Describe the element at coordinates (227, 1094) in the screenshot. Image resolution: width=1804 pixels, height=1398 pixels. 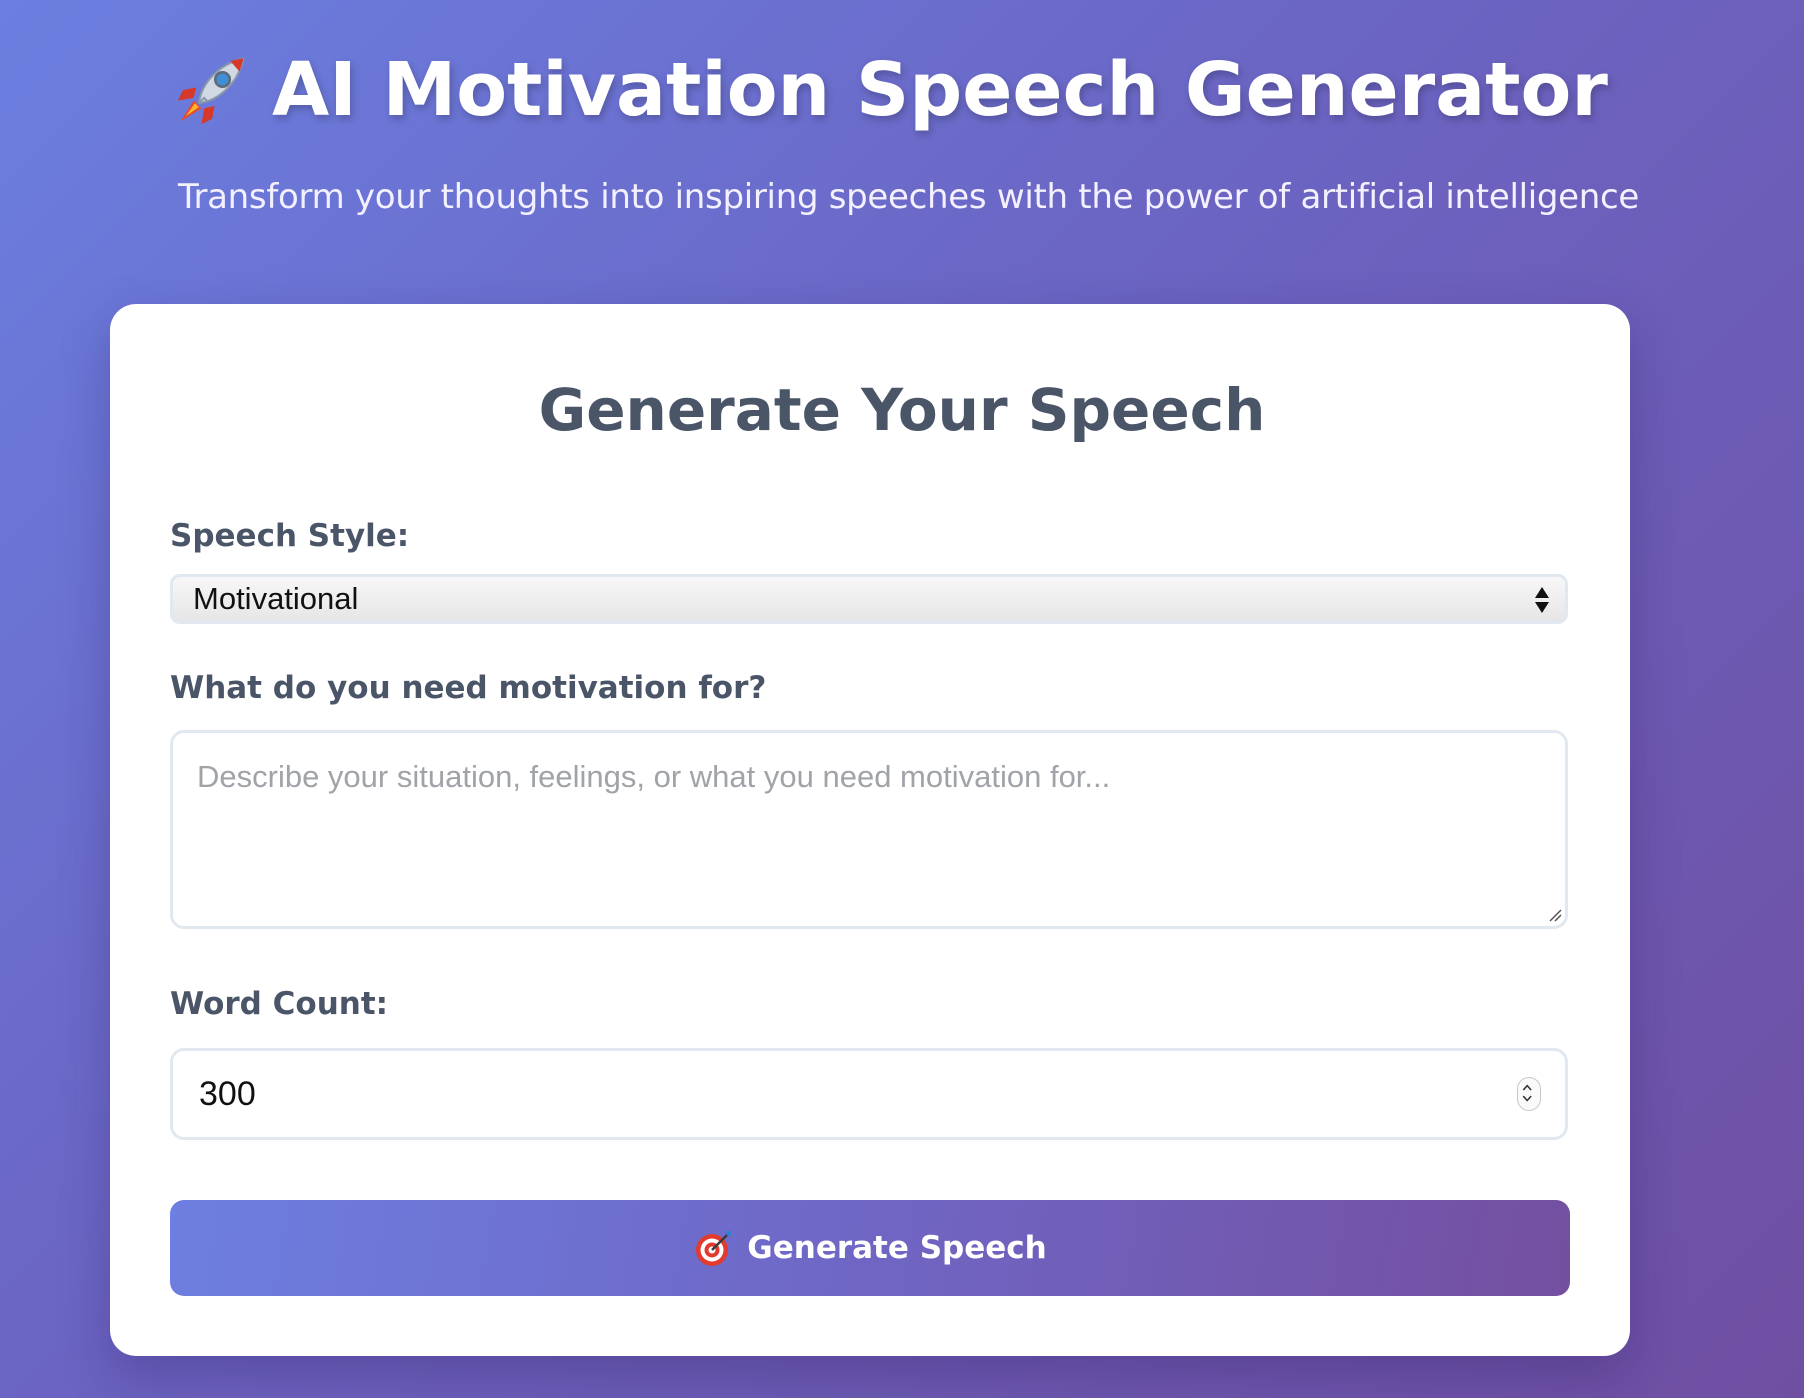
I see `word-count-value: 300` at that location.